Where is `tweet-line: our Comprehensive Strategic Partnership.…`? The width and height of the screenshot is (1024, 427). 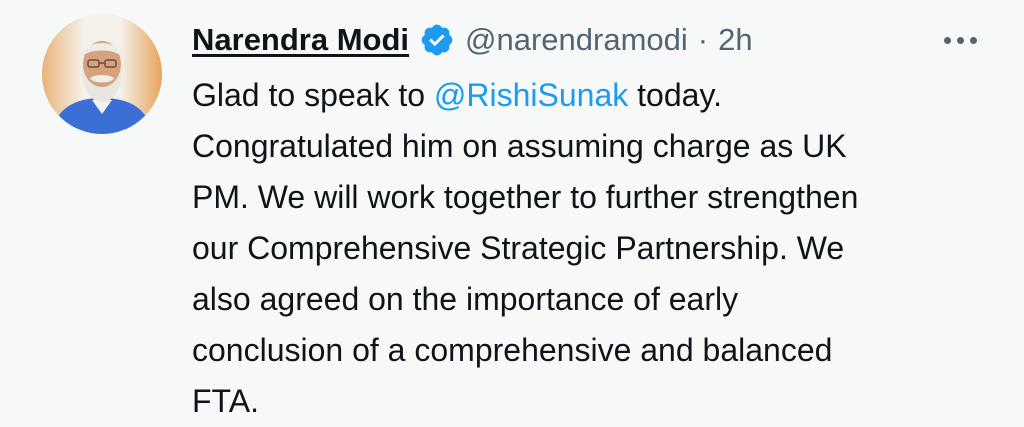
tweet-line: our Comprehensive Strategic Partnership.… is located at coordinates (518, 248).